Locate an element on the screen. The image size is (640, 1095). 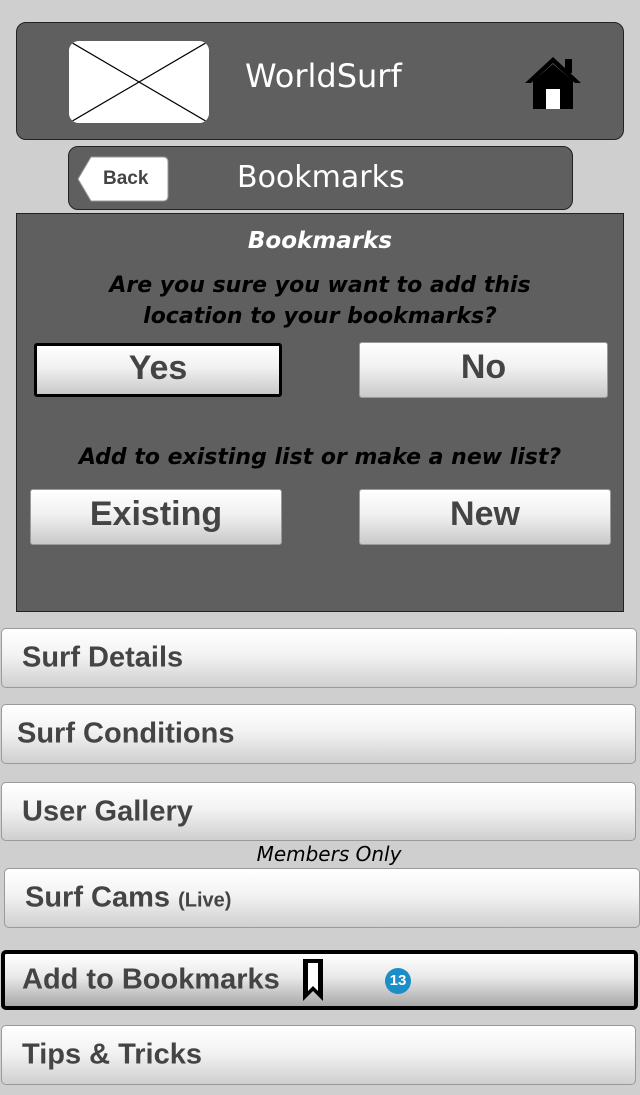
live-label: (Live) is located at coordinates (205, 900).